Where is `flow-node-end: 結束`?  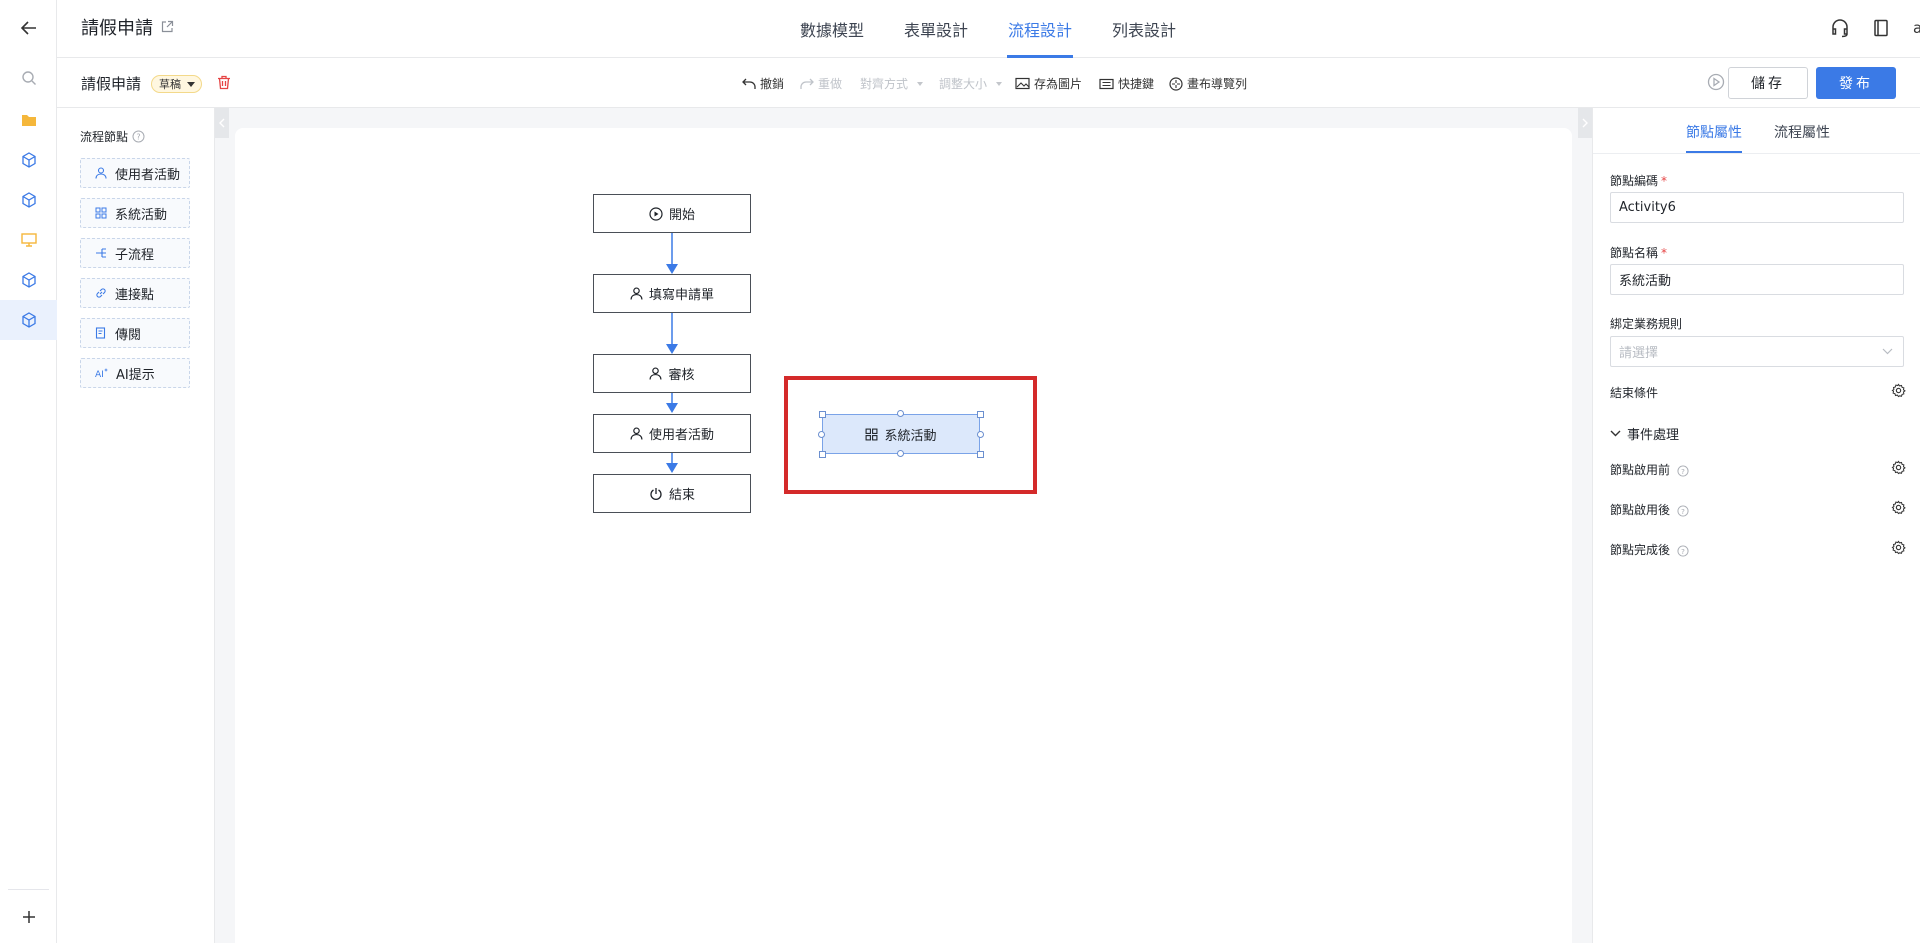
flow-node-end: 結束 is located at coordinates (672, 493).